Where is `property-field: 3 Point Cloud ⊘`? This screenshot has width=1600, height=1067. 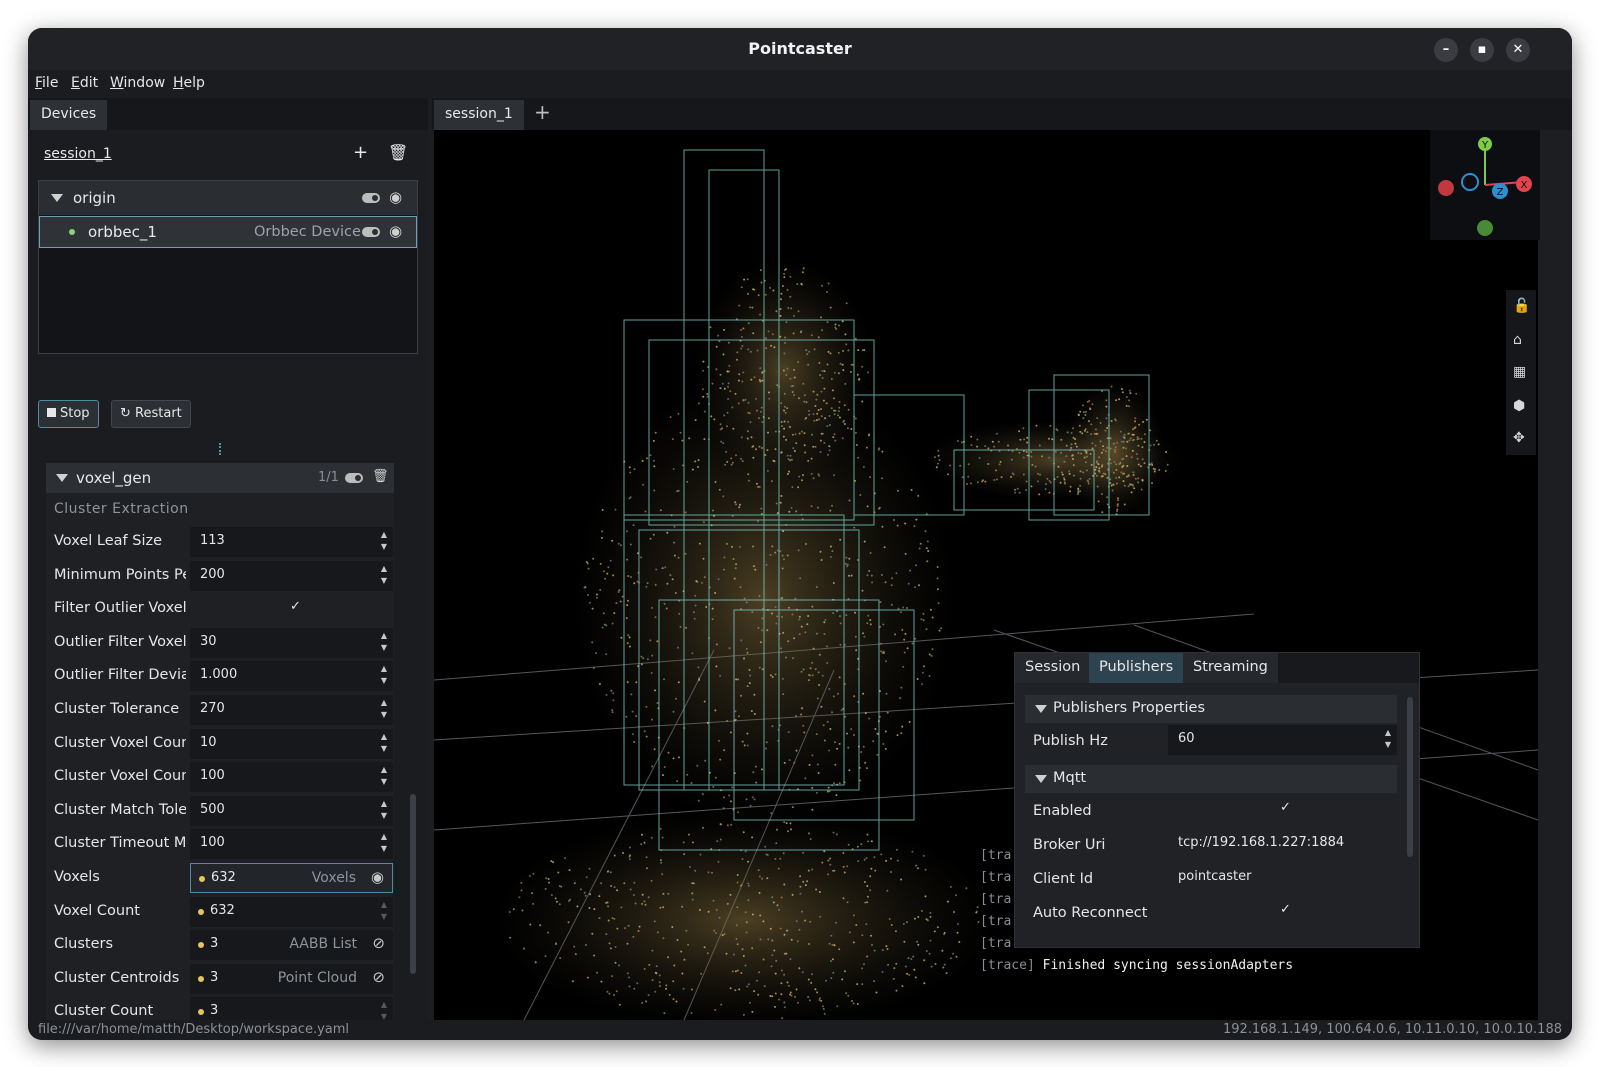
property-field: 3 Point Cloud ⊘ is located at coordinates (291, 978).